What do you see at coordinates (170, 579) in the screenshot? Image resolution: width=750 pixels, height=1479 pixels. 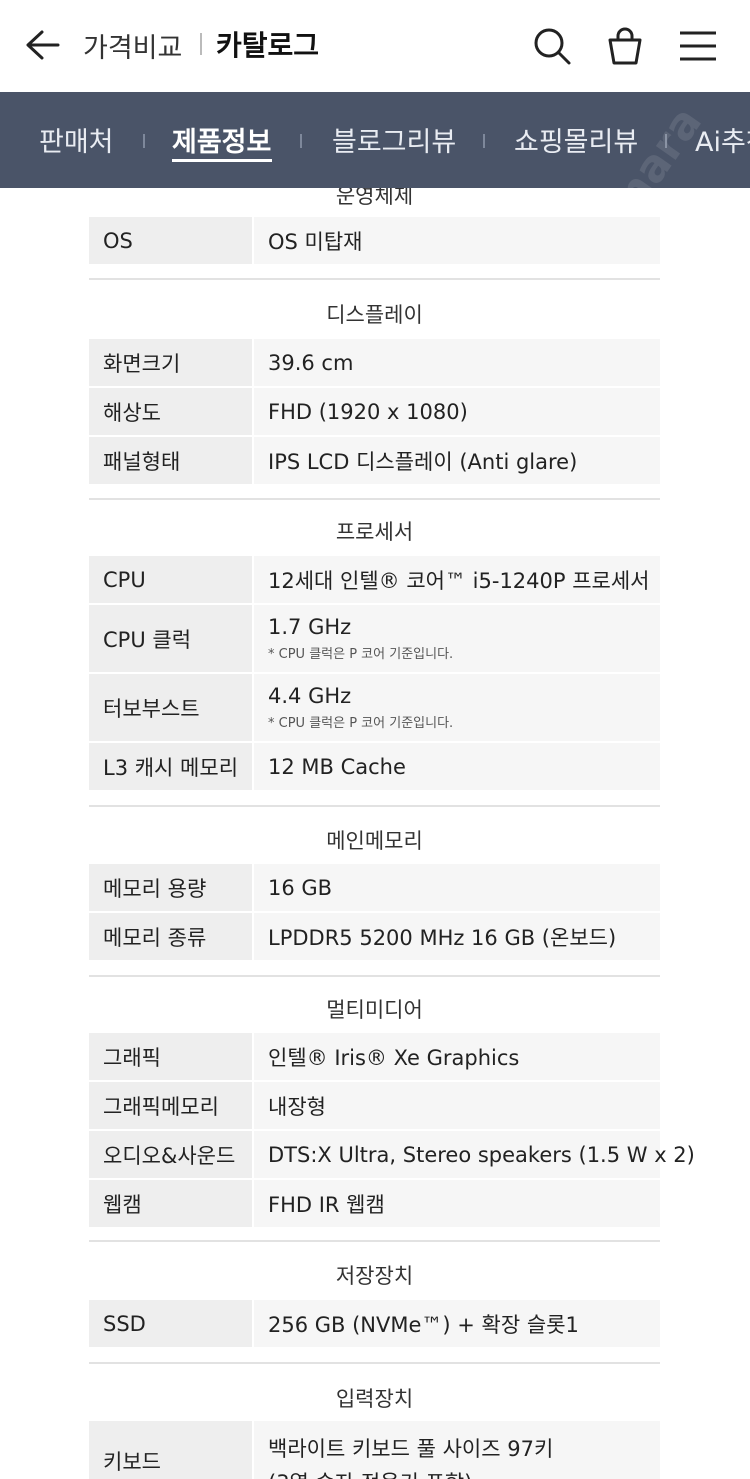 I see `spec-label: CPU` at bounding box center [170, 579].